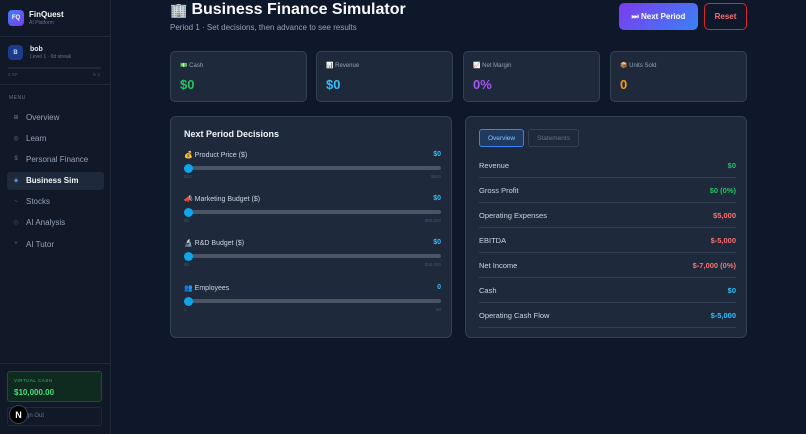 The height and width of the screenshot is (434, 806). What do you see at coordinates (35, 416) in the screenshot?
I see `sign-out-label: gn Out` at bounding box center [35, 416].